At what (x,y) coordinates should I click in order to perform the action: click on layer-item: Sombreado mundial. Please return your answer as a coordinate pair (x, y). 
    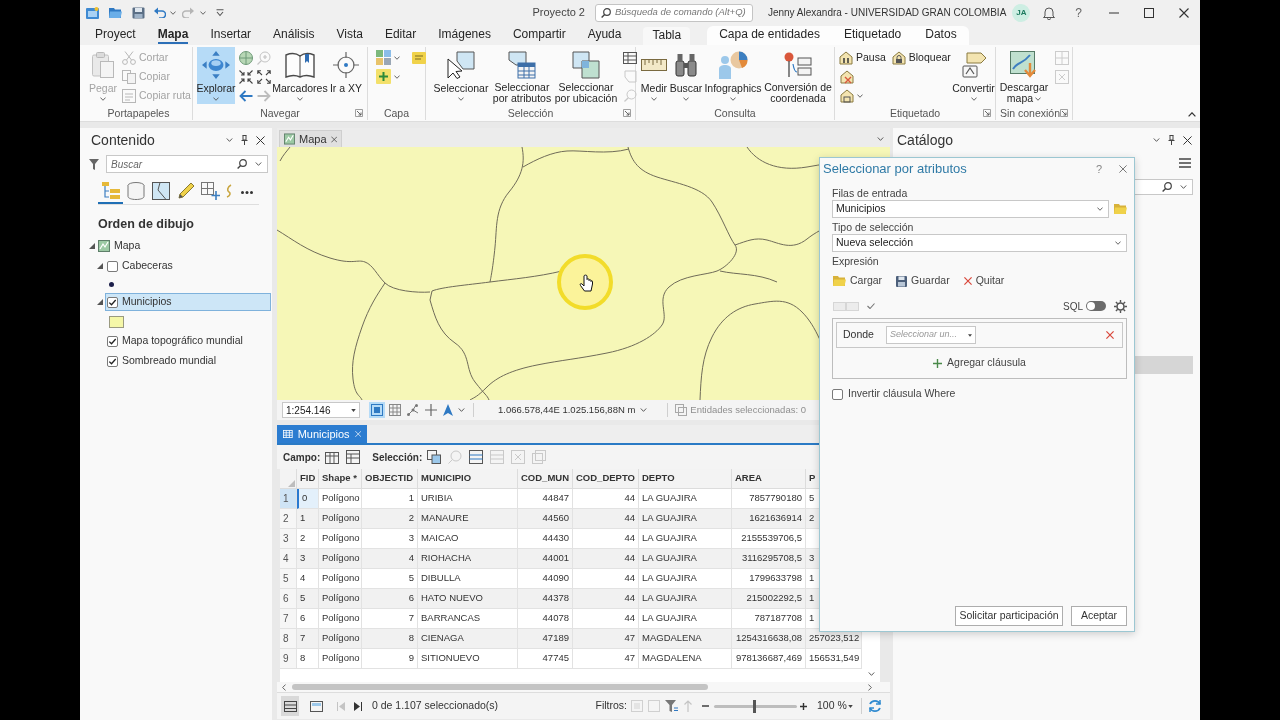
    Looking at the image, I should click on (188, 361).